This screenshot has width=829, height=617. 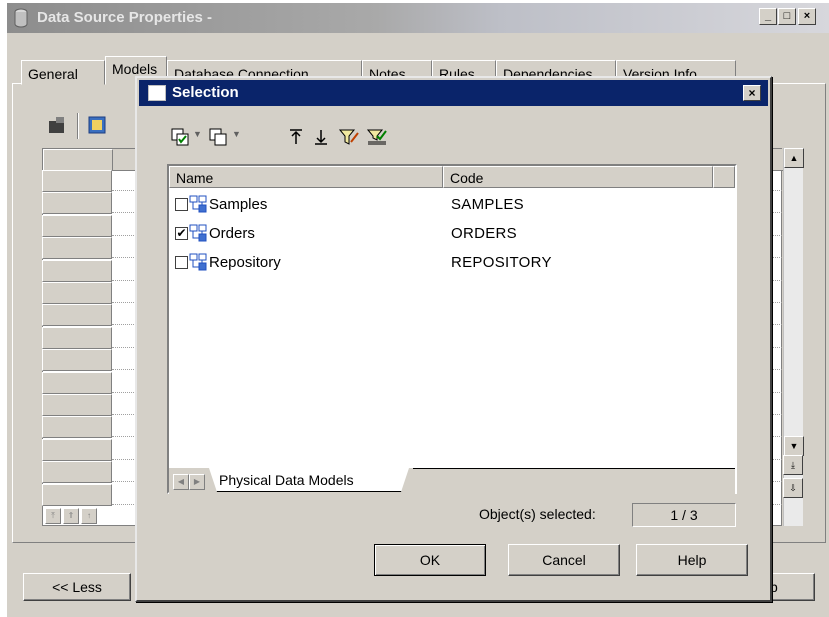 What do you see at coordinates (768, 16) in the screenshot?
I see `minimize-button: _` at bounding box center [768, 16].